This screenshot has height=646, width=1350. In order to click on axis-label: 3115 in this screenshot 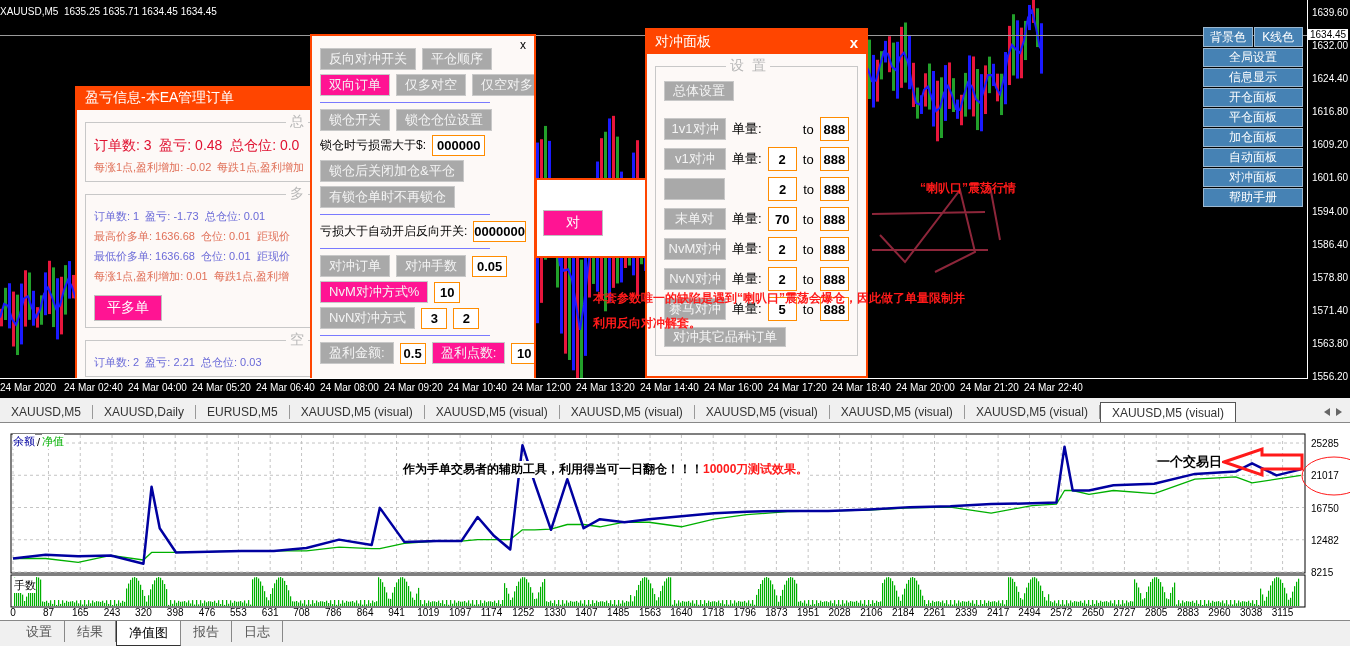, I will do `click(1282, 612)`.